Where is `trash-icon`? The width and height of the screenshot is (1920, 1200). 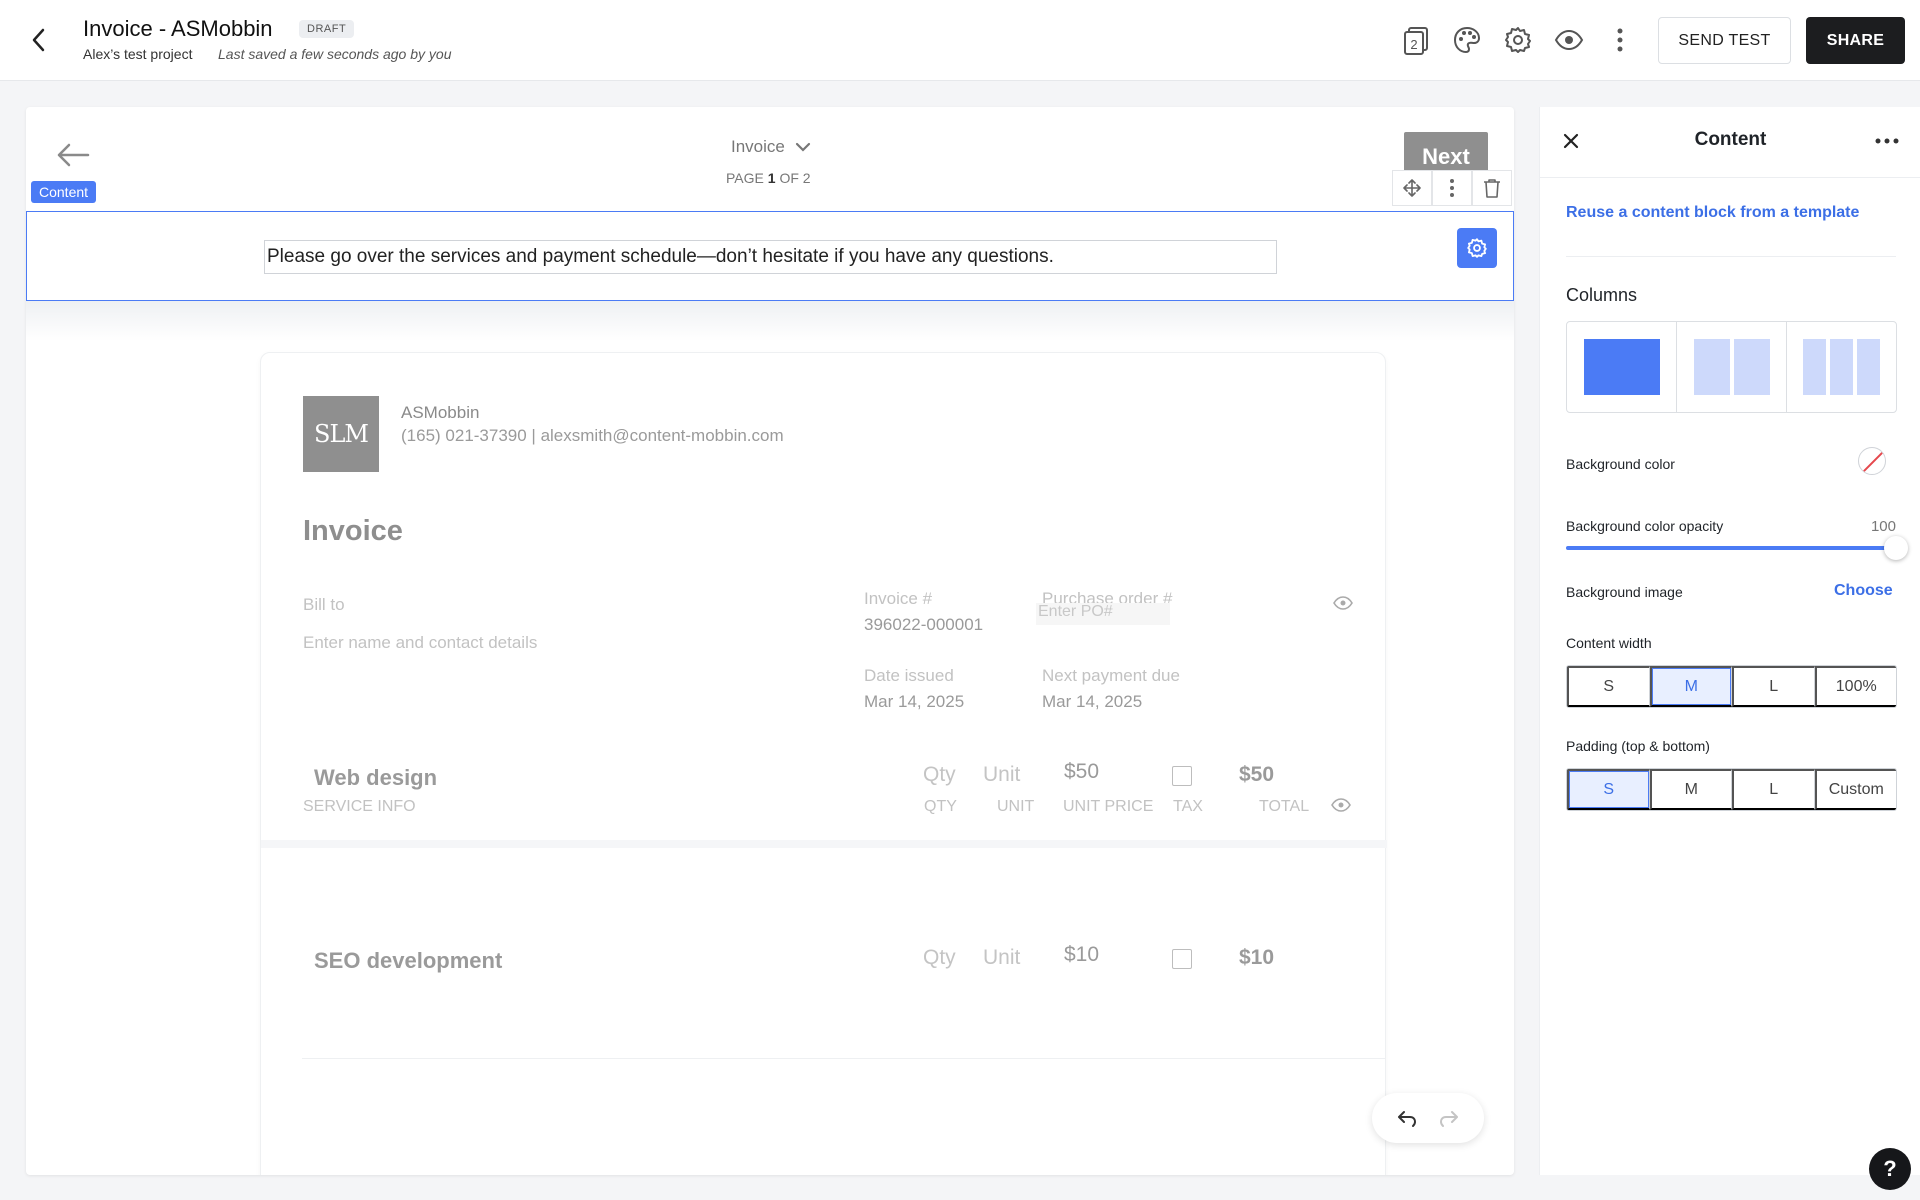
trash-icon is located at coordinates (1492, 188).